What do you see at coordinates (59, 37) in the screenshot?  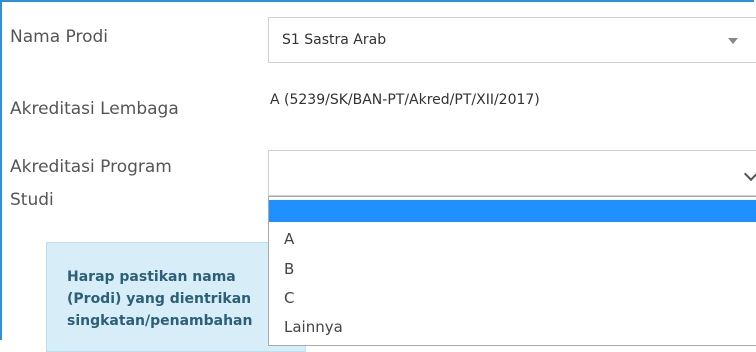 I see `nama-prodi-label: Nama Prodi` at bounding box center [59, 37].